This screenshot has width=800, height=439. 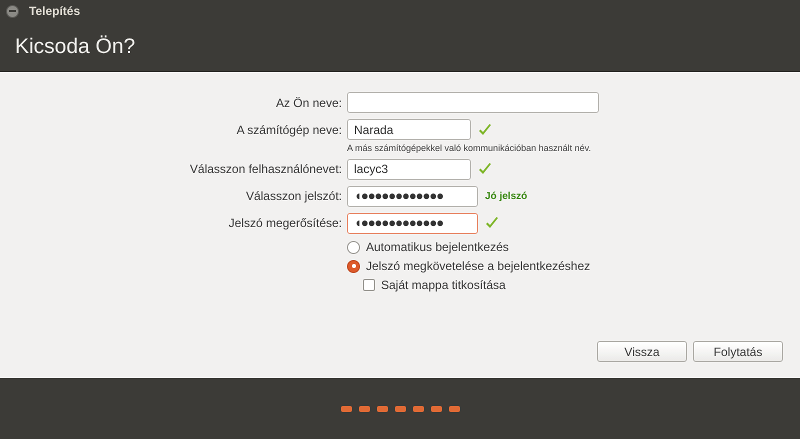 I want to click on page-title: Kicsoda Ön?, so click(x=75, y=47).